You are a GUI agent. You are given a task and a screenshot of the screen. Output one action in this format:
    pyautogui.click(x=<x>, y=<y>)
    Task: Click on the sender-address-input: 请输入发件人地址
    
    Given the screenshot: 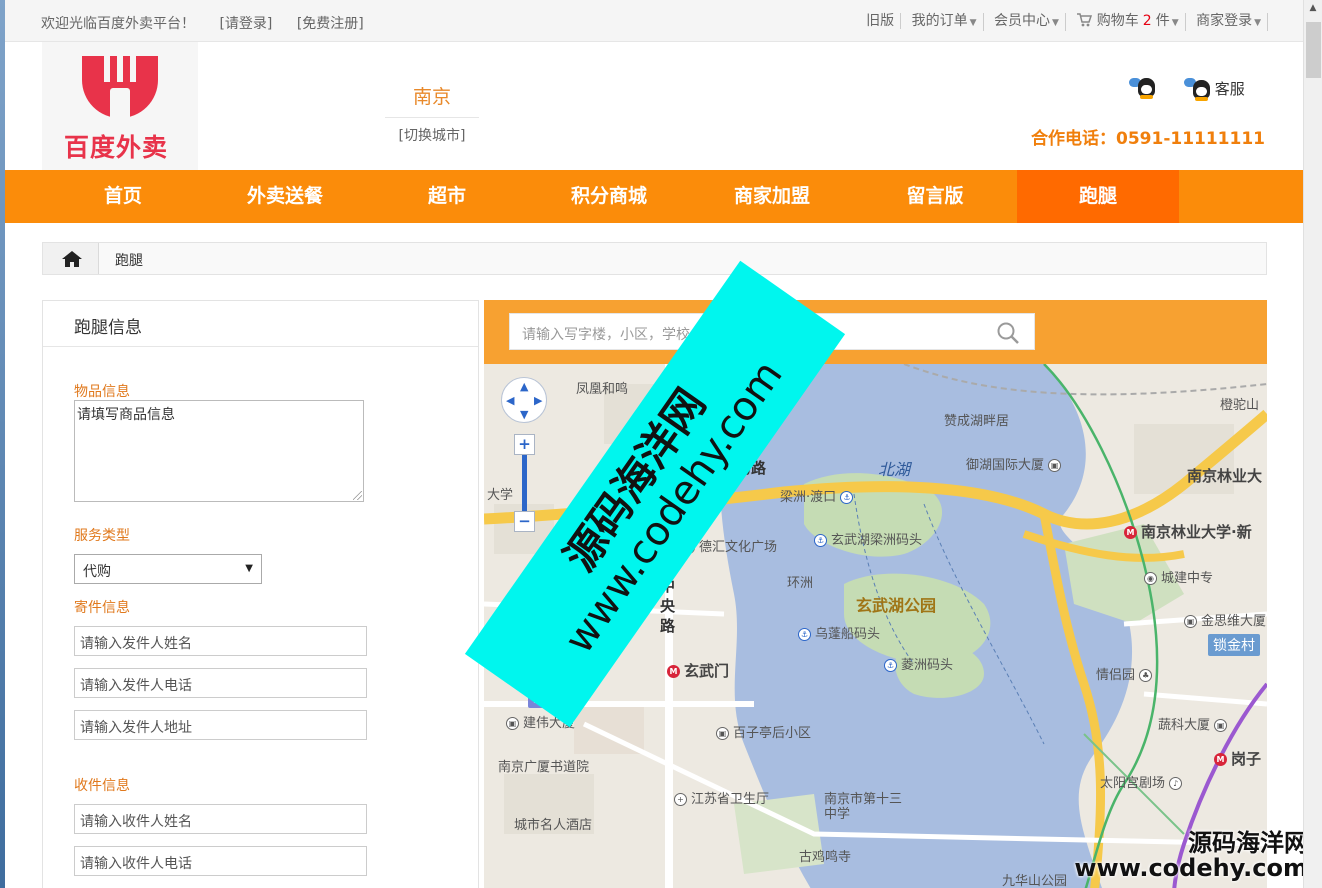 What is the action you would take?
    pyautogui.click(x=220, y=725)
    